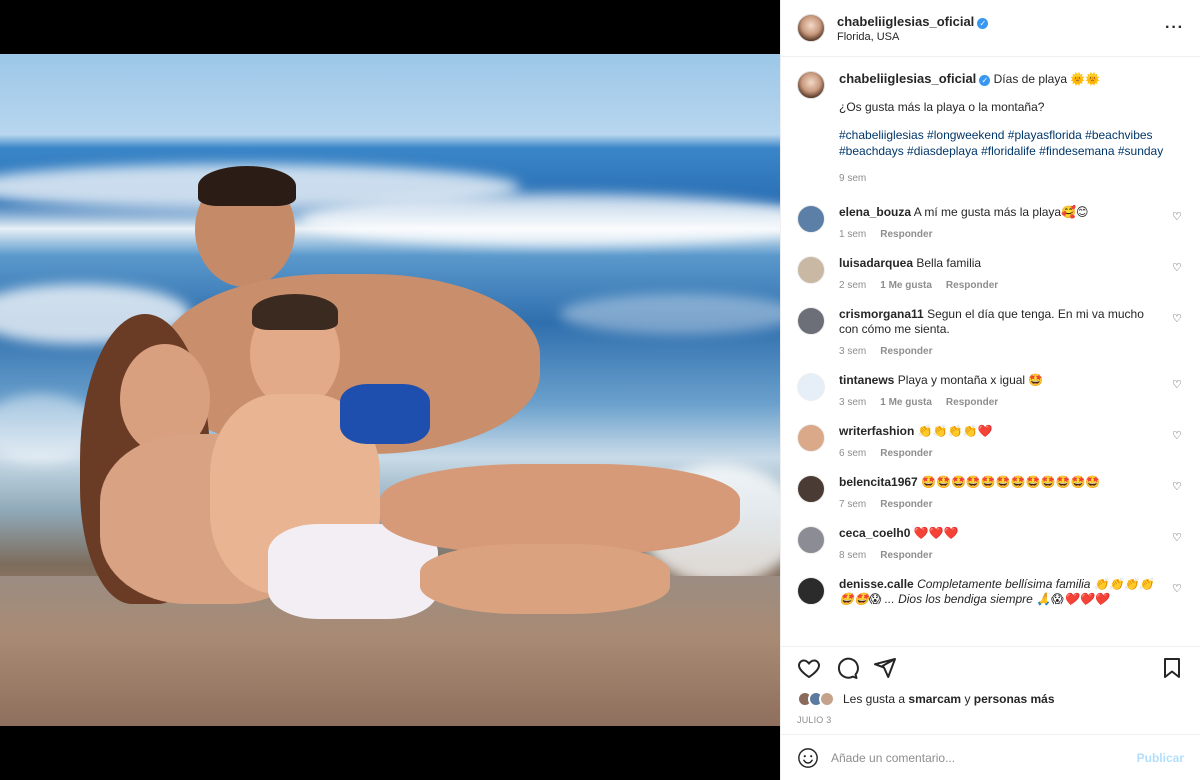 Image resolution: width=1200 pixels, height=780 pixels. Describe the element at coordinates (1011, 442) in the screenshot. I see `comment-body: writerfashion 👏👏👏👏❤️ 6 sem Responder` at that location.